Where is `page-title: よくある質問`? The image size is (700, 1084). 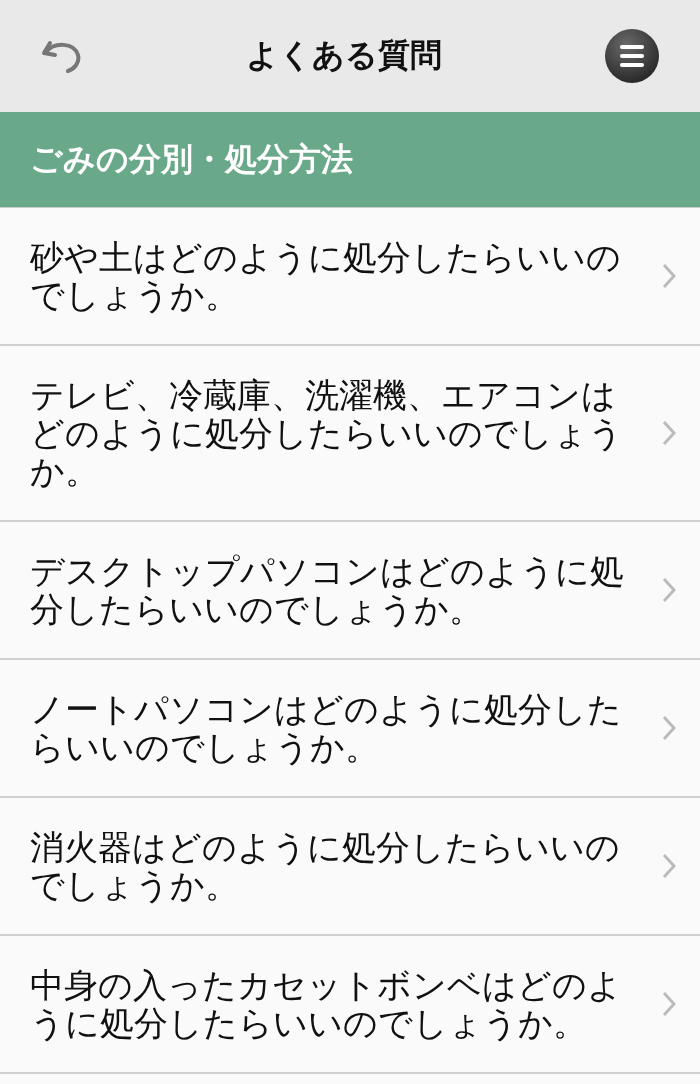 page-title: よくある質問 is located at coordinates (344, 55).